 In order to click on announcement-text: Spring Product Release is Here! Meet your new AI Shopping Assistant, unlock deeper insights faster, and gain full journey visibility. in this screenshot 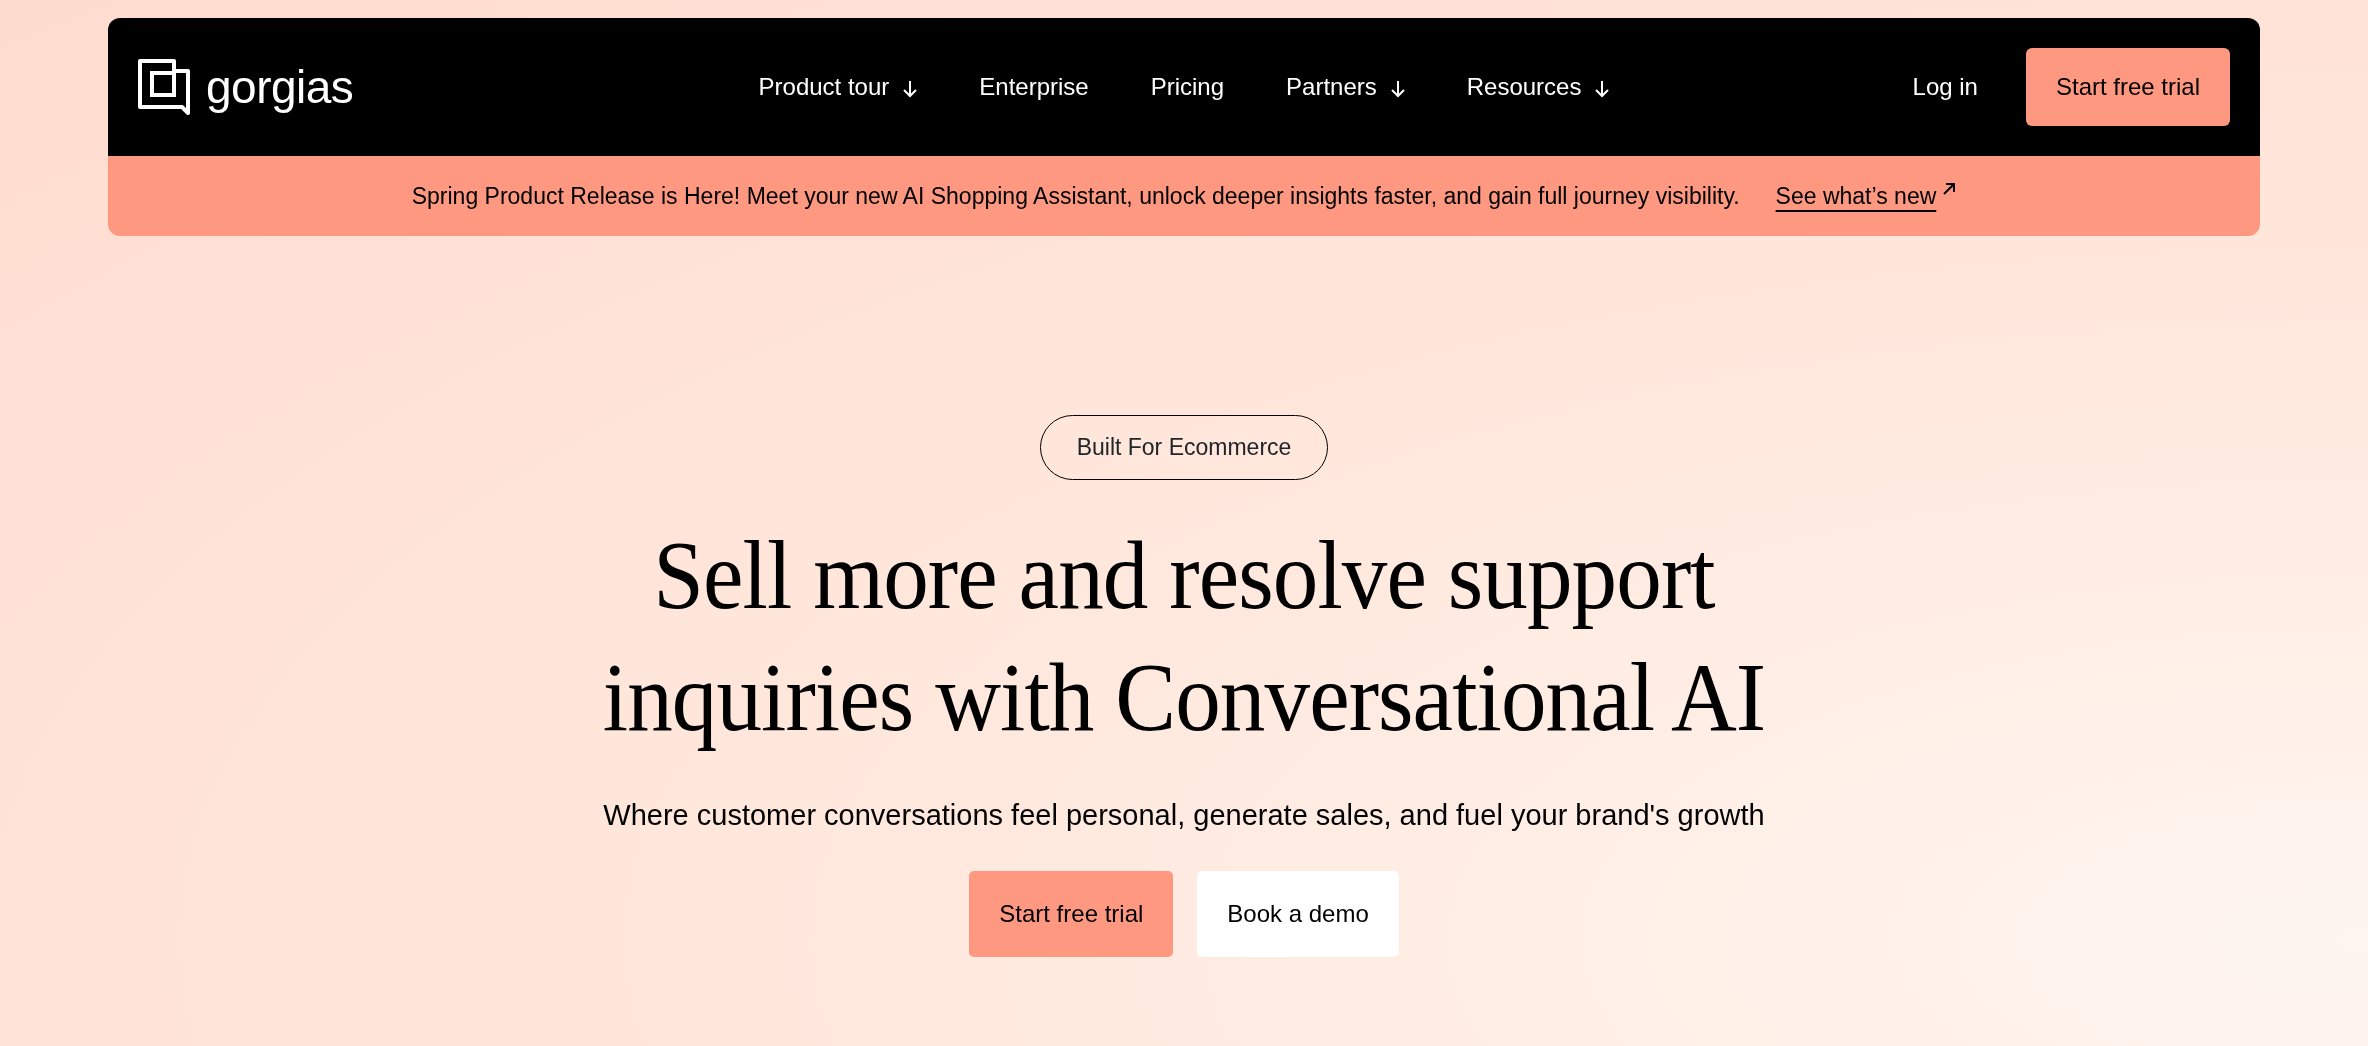, I will do `click(1075, 196)`.